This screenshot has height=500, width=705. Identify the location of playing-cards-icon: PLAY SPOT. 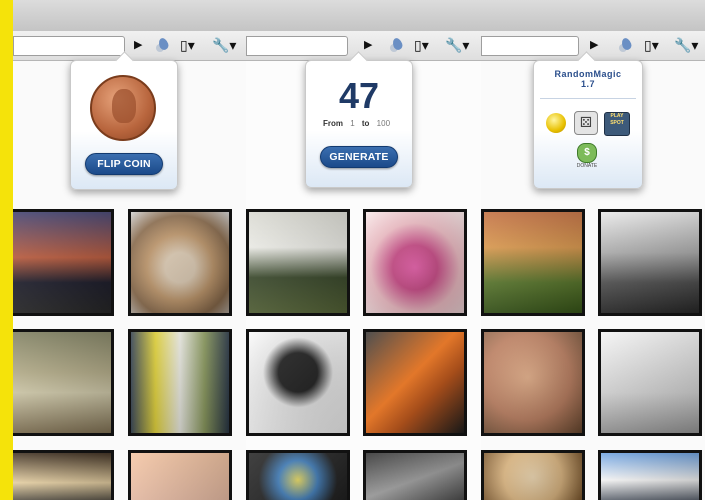
(617, 124).